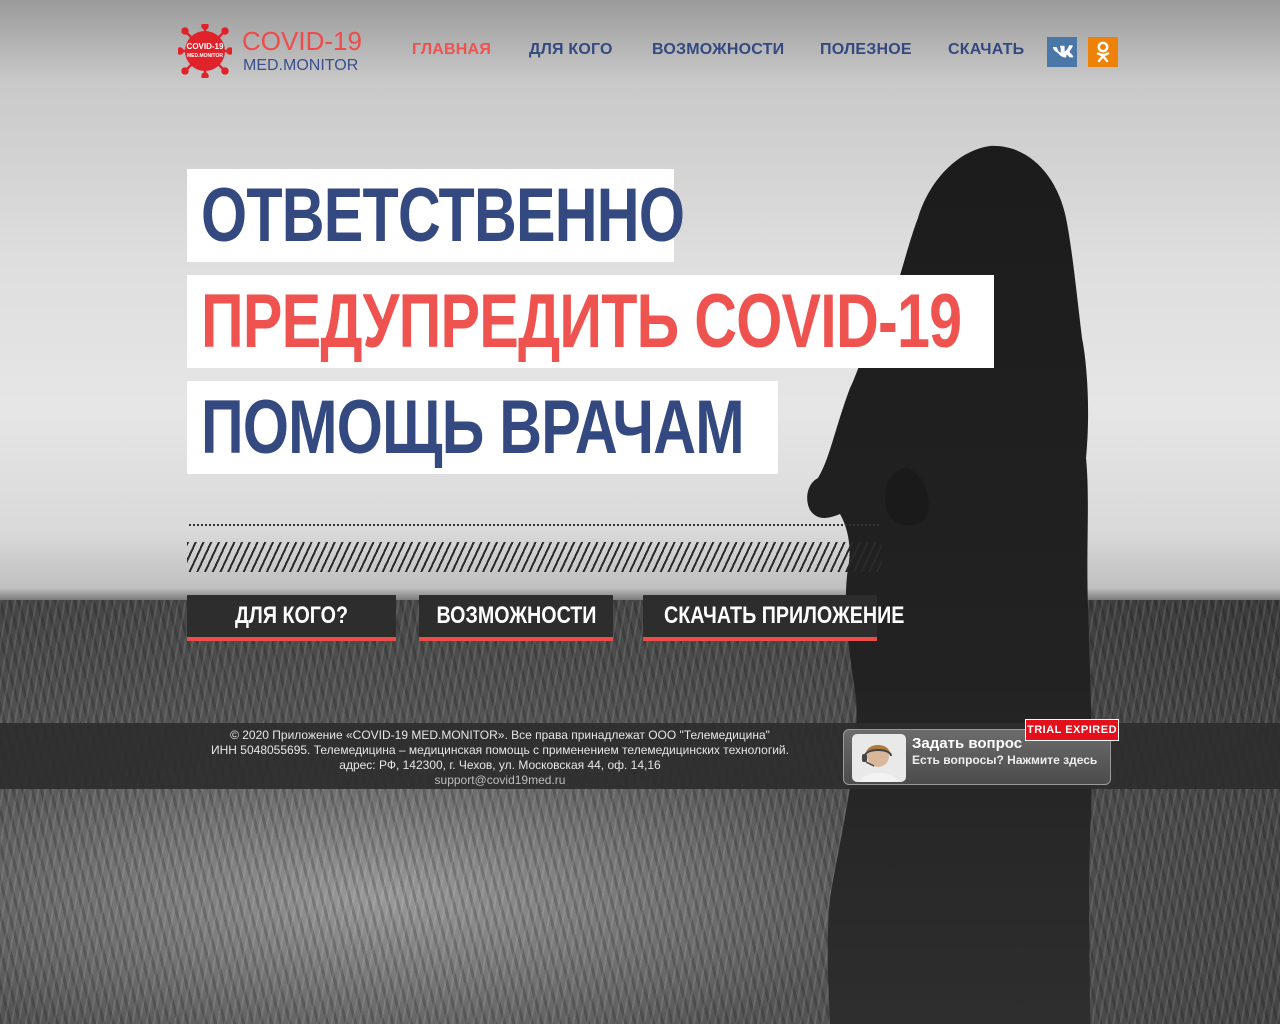 The image size is (1280, 1024). What do you see at coordinates (500, 780) in the screenshot?
I see `footer-email-link: support@covid19med.ru` at bounding box center [500, 780].